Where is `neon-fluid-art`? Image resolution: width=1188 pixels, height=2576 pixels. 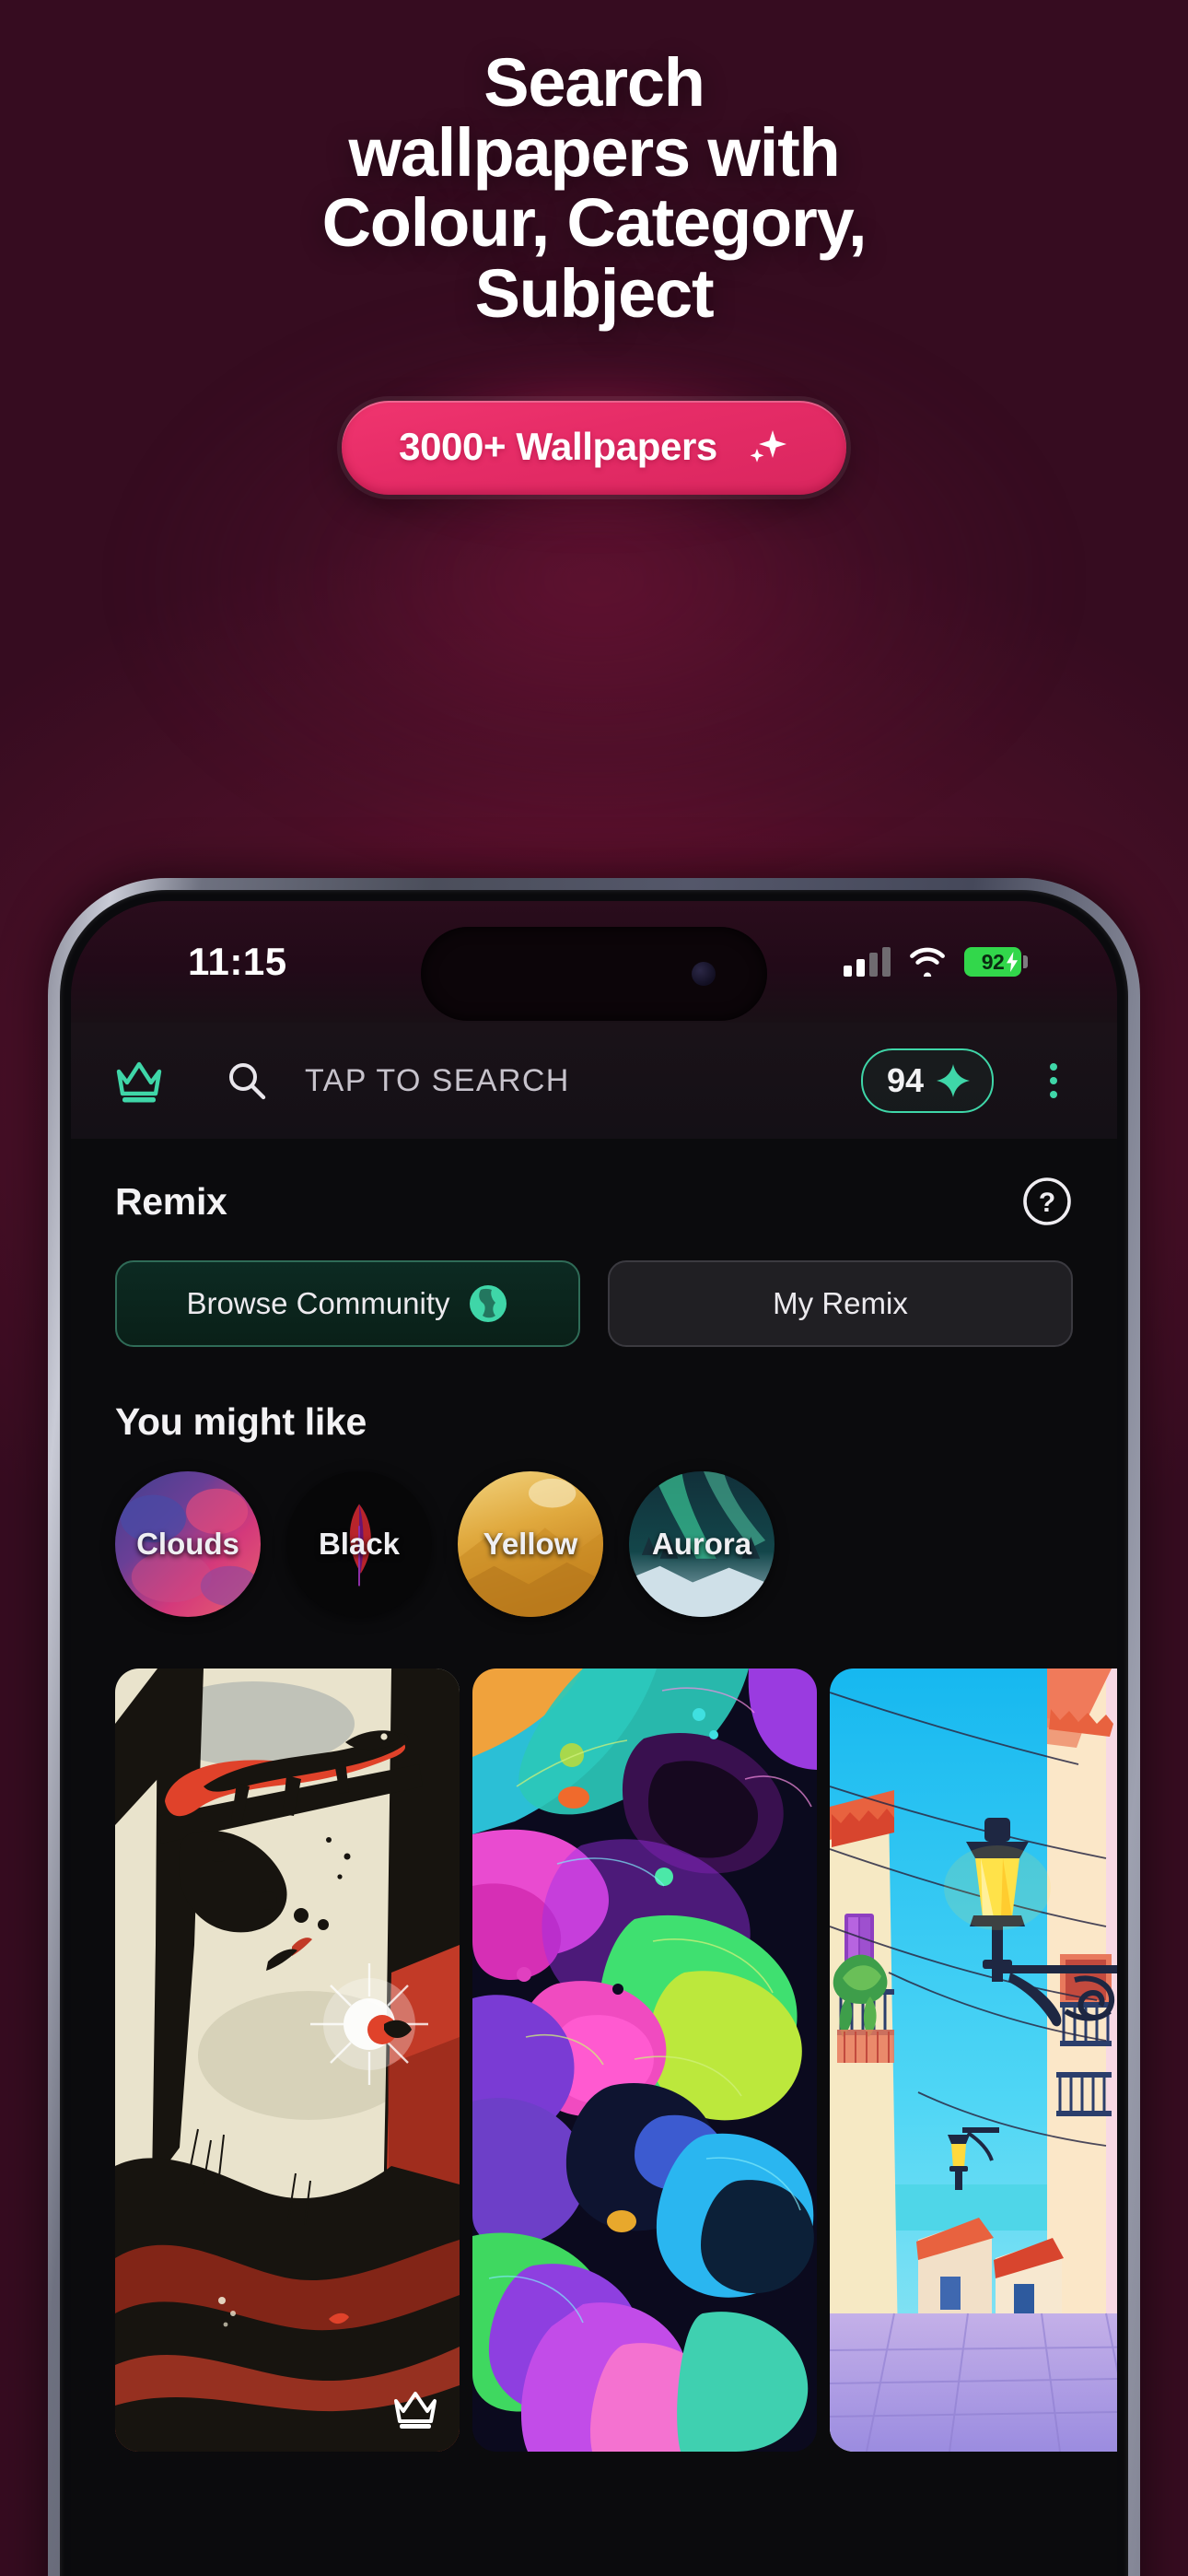 neon-fluid-art is located at coordinates (644, 2060).